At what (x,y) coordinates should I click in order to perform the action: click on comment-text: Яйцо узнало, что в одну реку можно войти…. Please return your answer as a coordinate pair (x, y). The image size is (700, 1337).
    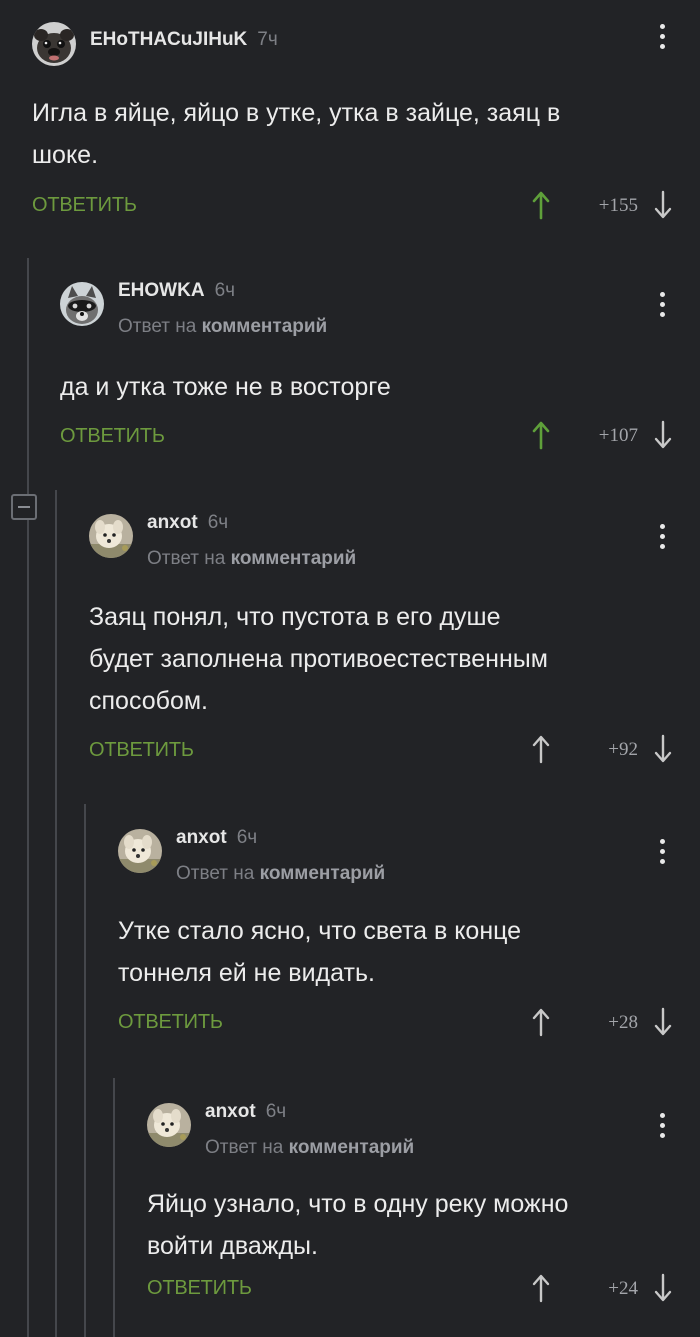
    Looking at the image, I should click on (358, 1225).